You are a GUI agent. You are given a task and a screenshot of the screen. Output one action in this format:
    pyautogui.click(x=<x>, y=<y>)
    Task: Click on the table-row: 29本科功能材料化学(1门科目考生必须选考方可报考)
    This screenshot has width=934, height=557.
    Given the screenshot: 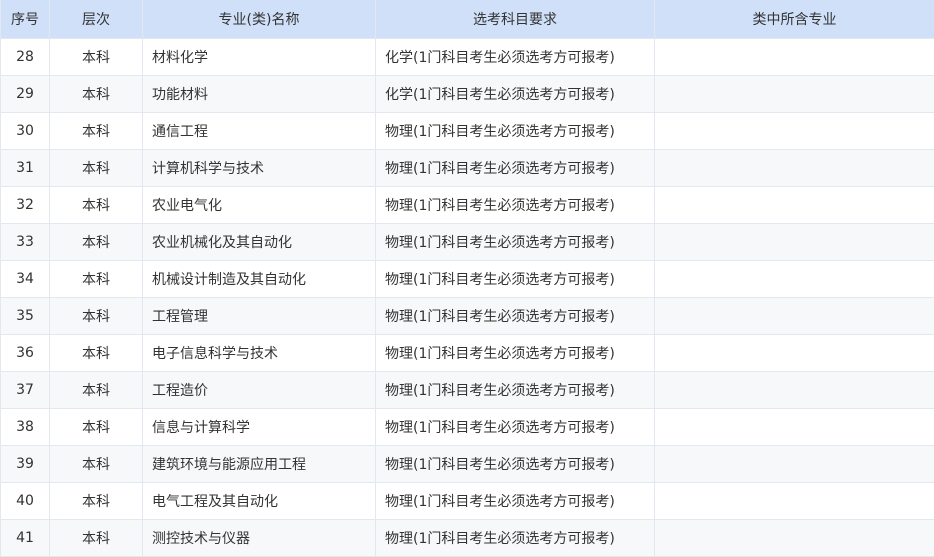 What is the action you would take?
    pyautogui.click(x=467, y=94)
    